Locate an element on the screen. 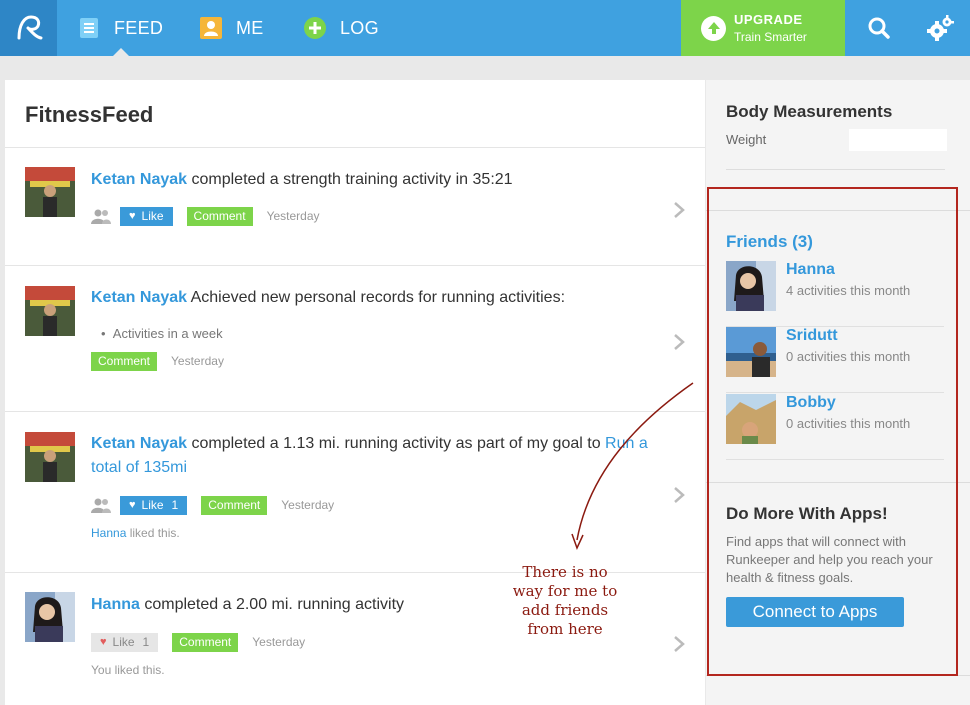 This screenshot has height=705, width=970. feed-item-actions: ♥ Like Comment Yesterday is located at coordinates (205, 216).